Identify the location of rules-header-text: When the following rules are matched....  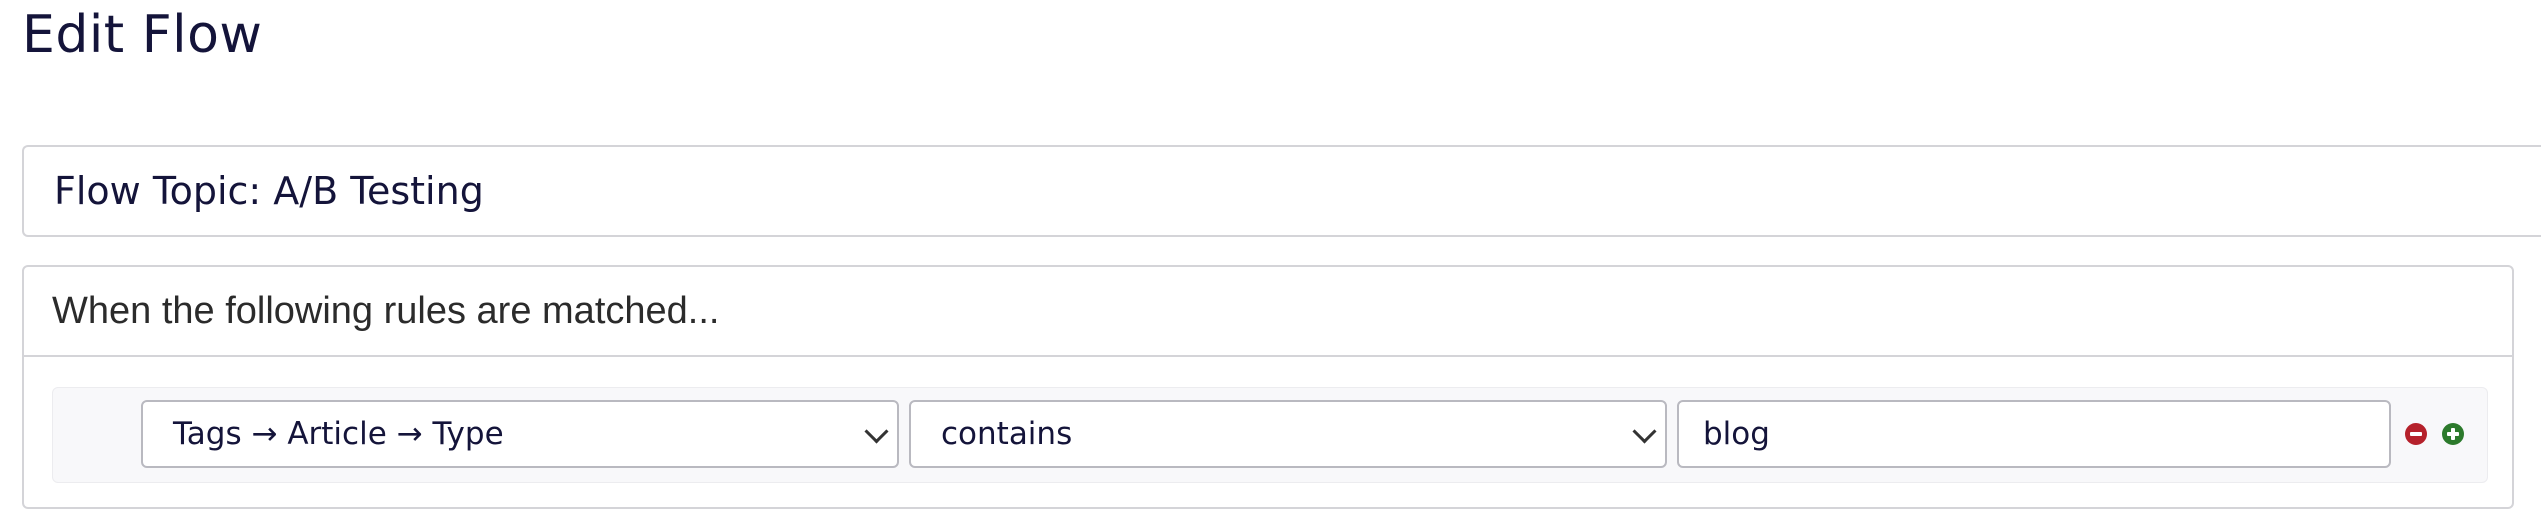
(386, 310).